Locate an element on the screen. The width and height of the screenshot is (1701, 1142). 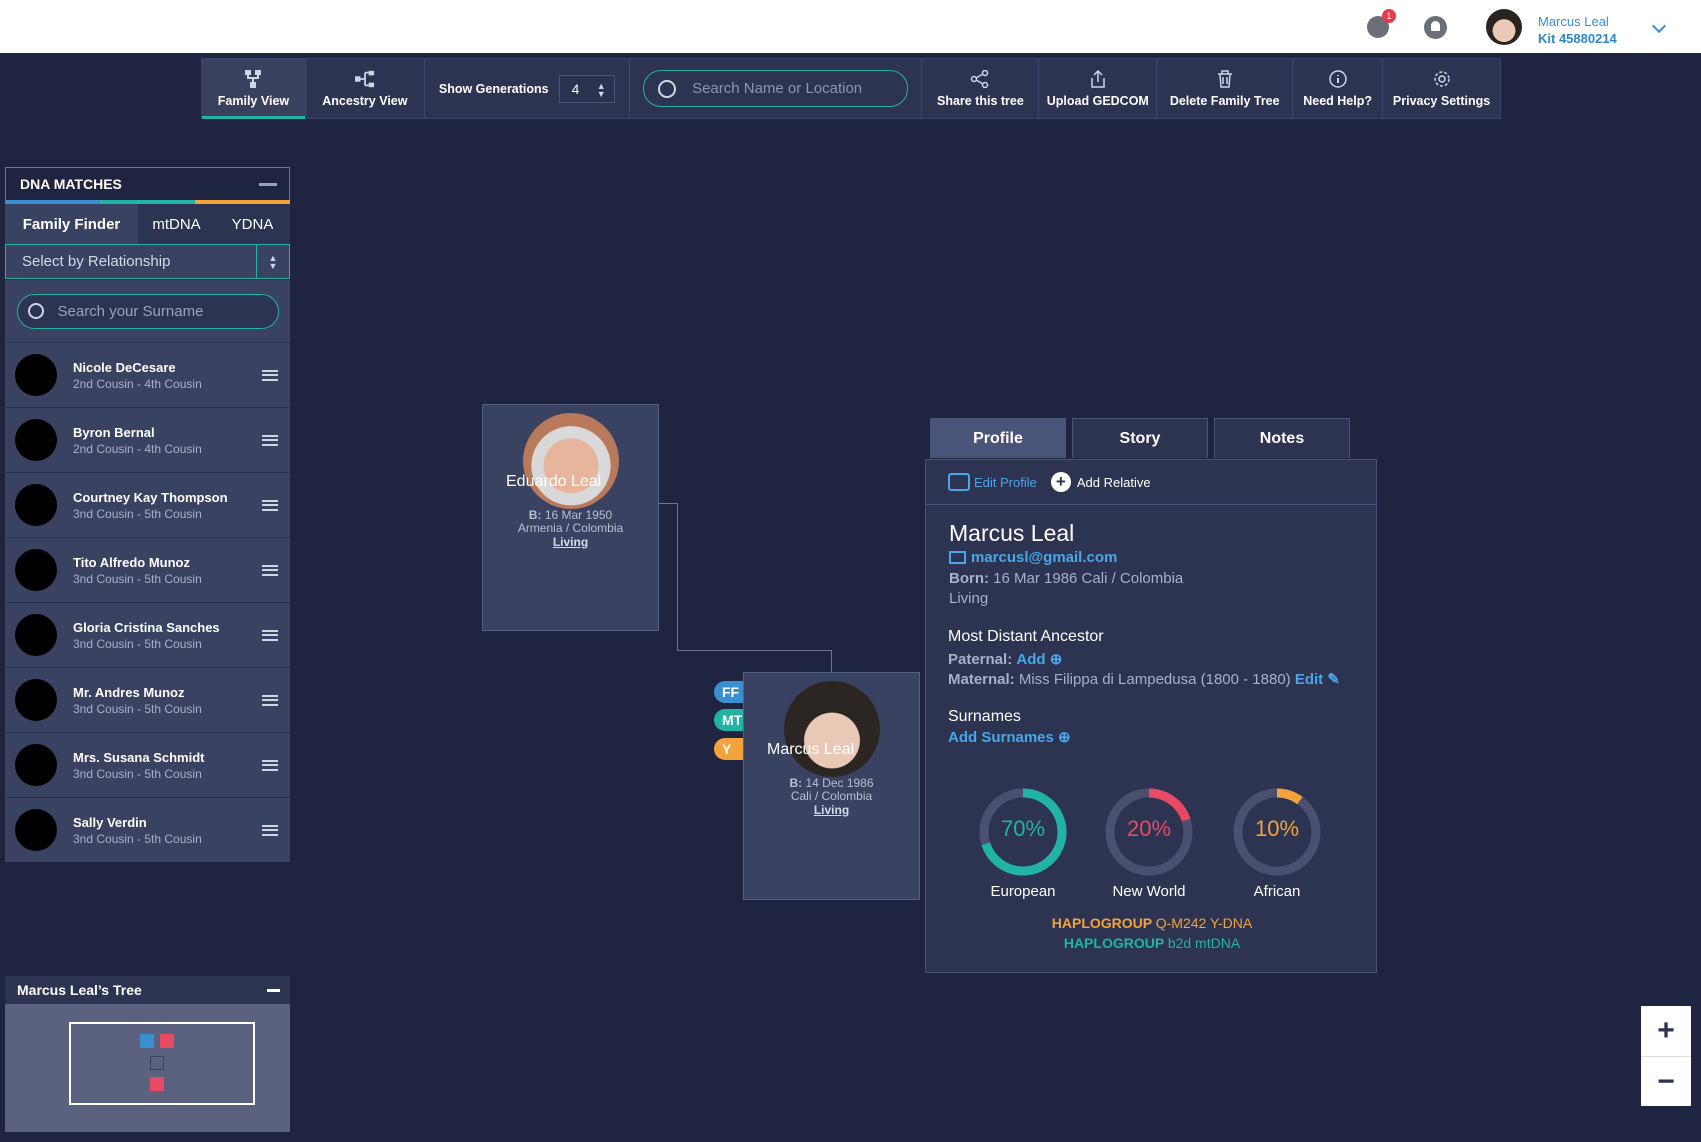
user-avatar is located at coordinates (1504, 27).